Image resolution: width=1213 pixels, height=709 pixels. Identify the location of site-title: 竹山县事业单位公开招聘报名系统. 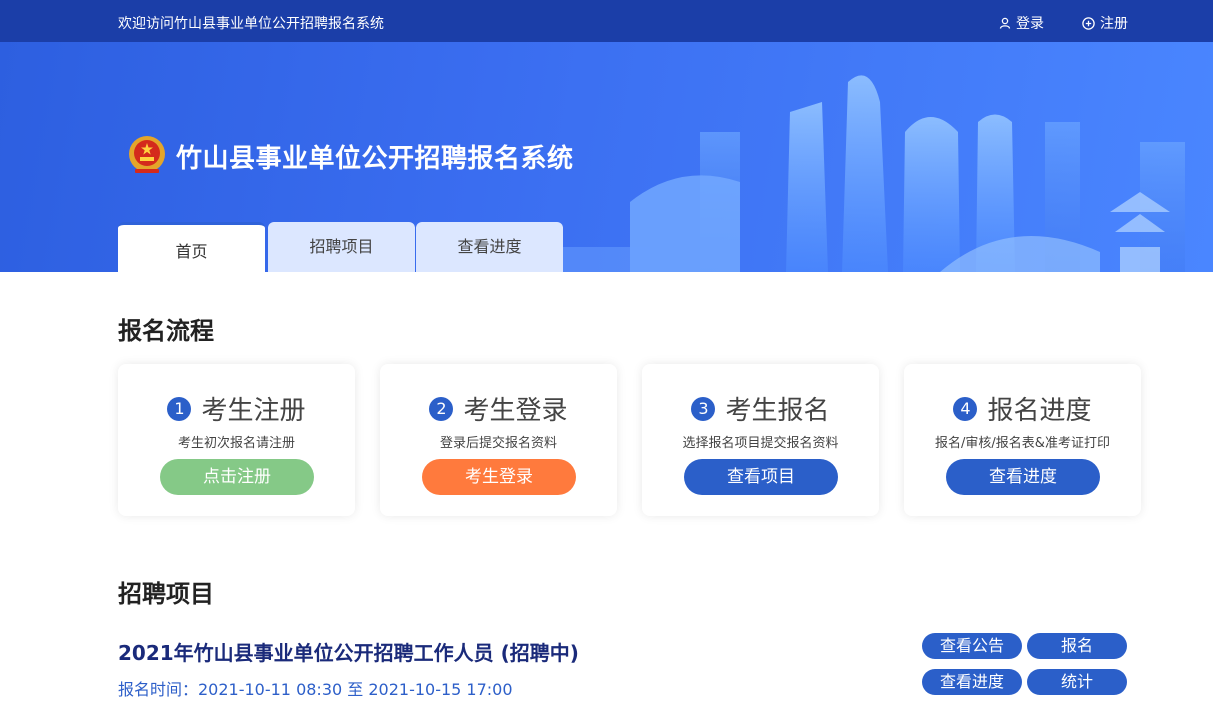
(375, 159).